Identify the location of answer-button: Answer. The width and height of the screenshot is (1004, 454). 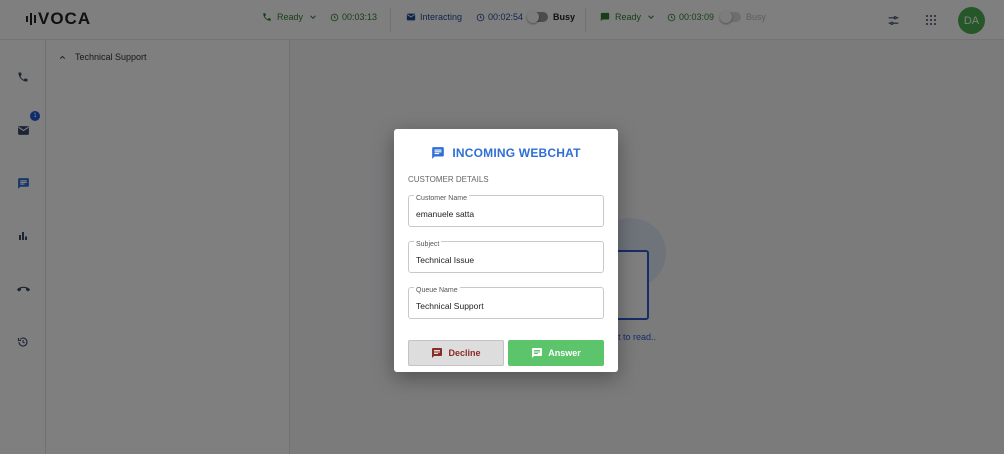
(556, 353).